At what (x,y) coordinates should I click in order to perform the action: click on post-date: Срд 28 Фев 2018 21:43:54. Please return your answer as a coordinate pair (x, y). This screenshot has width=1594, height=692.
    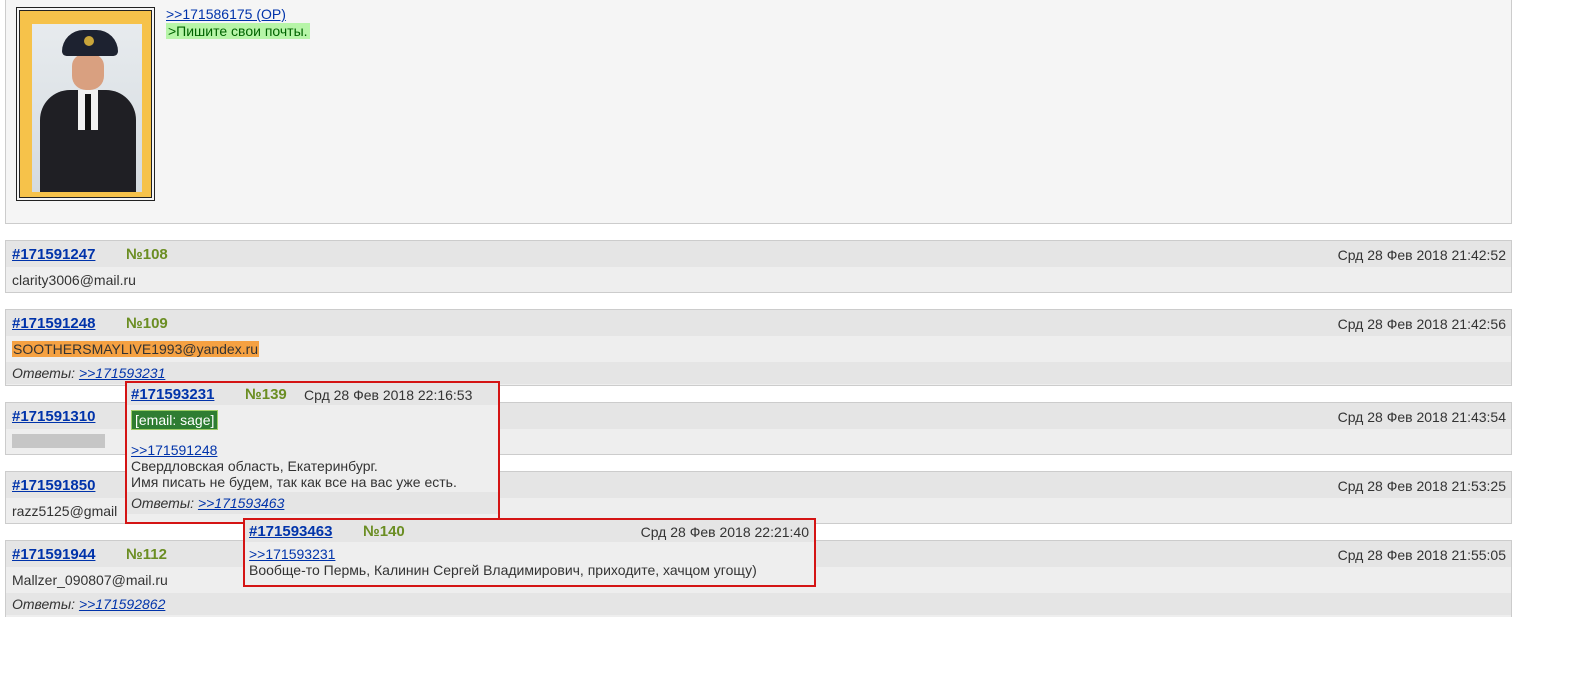
    Looking at the image, I should click on (1421, 417).